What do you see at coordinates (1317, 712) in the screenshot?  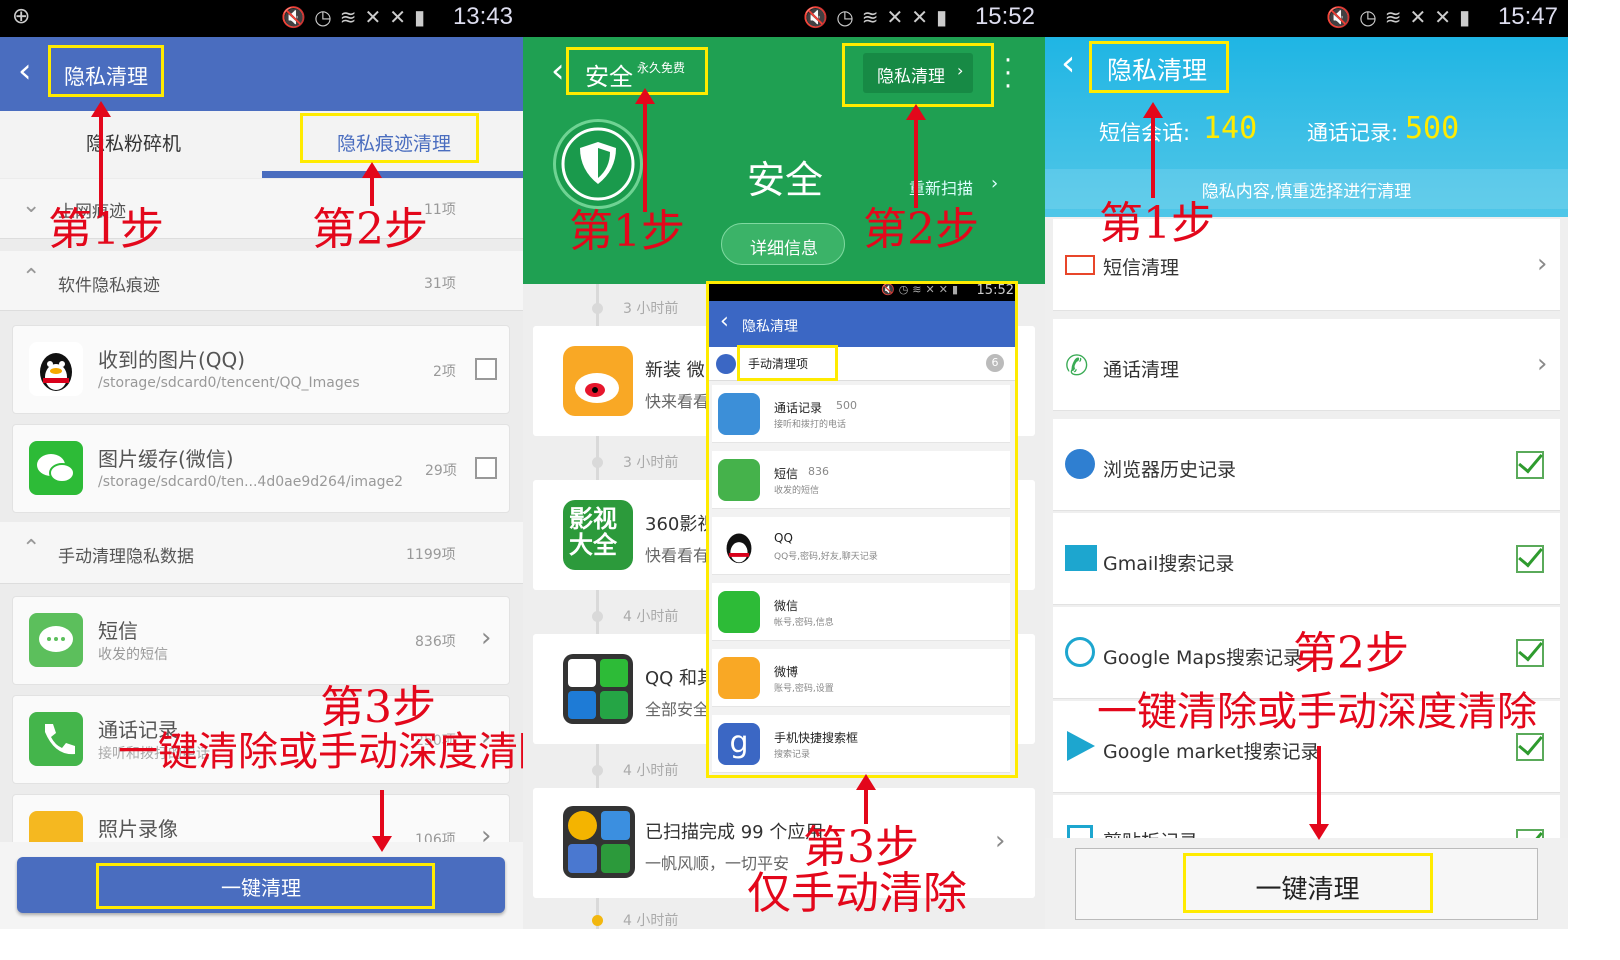 I see `annotation-step2-desc: 一键清除或手动深度清除` at bounding box center [1317, 712].